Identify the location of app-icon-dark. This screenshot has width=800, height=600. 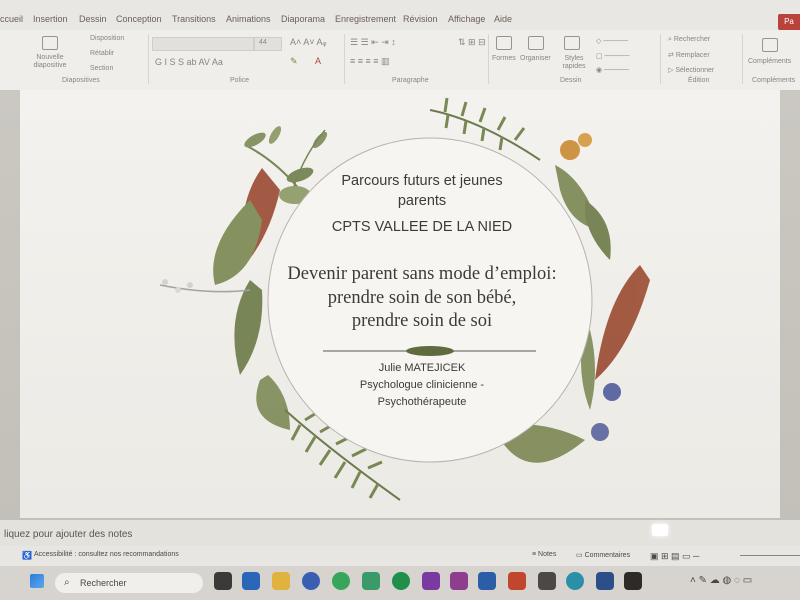
(633, 581).